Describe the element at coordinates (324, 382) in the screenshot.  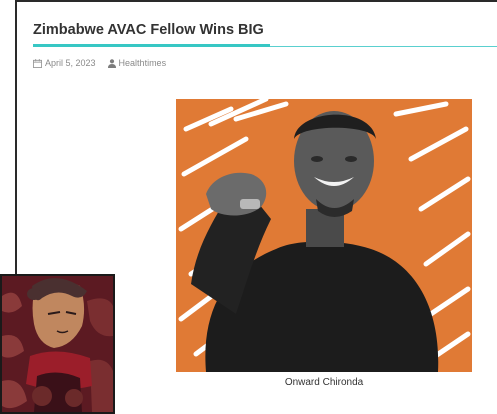
I see `image-caption: Onward Chironda` at that location.